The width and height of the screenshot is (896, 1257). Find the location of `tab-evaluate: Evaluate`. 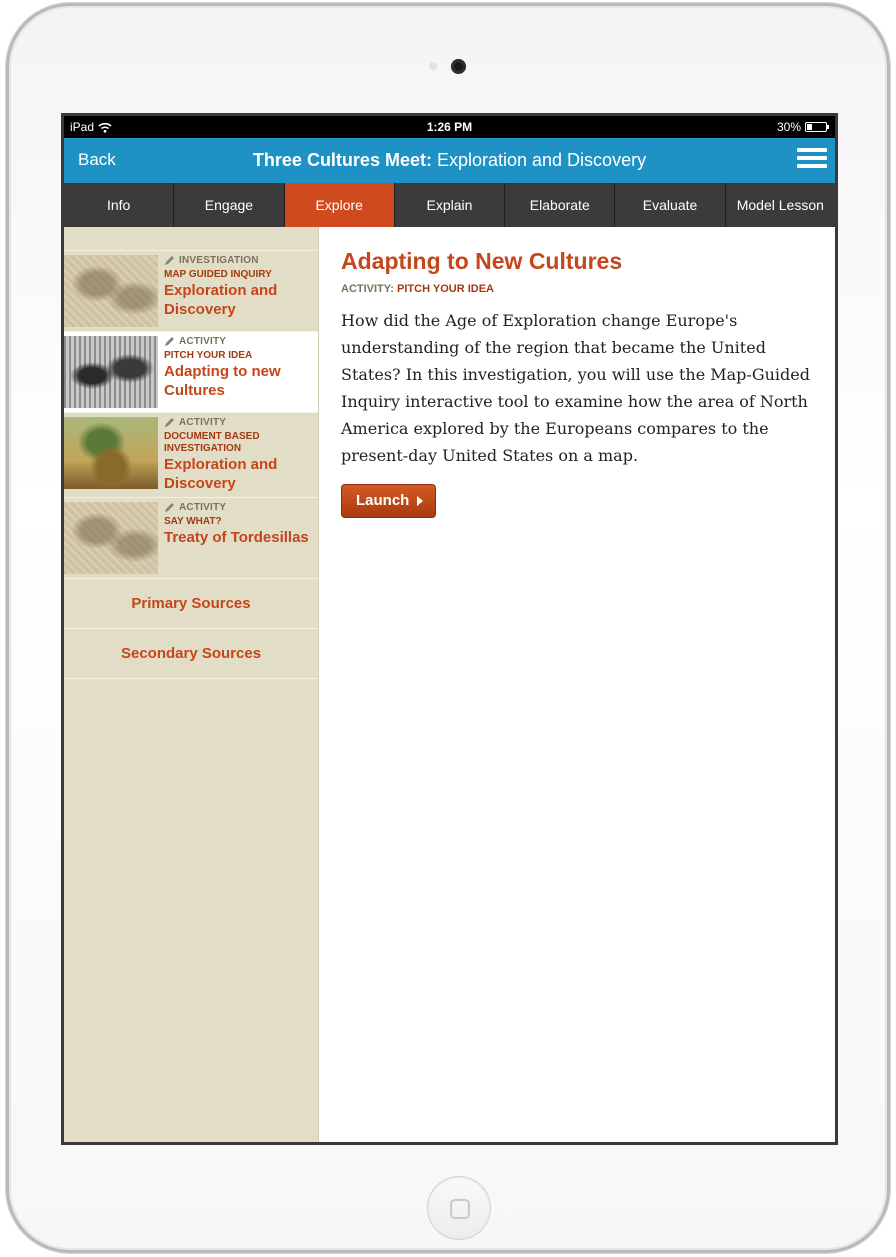

tab-evaluate: Evaluate is located at coordinates (670, 205).